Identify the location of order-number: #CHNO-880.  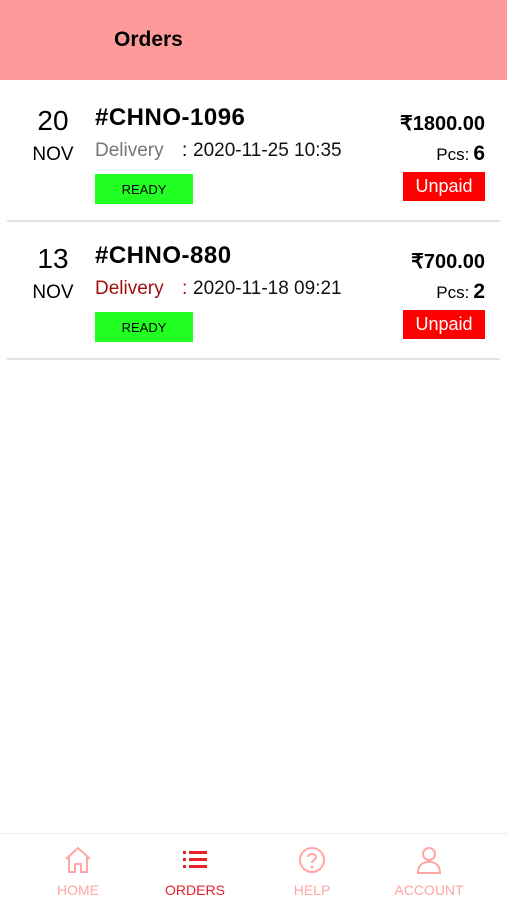
(163, 255).